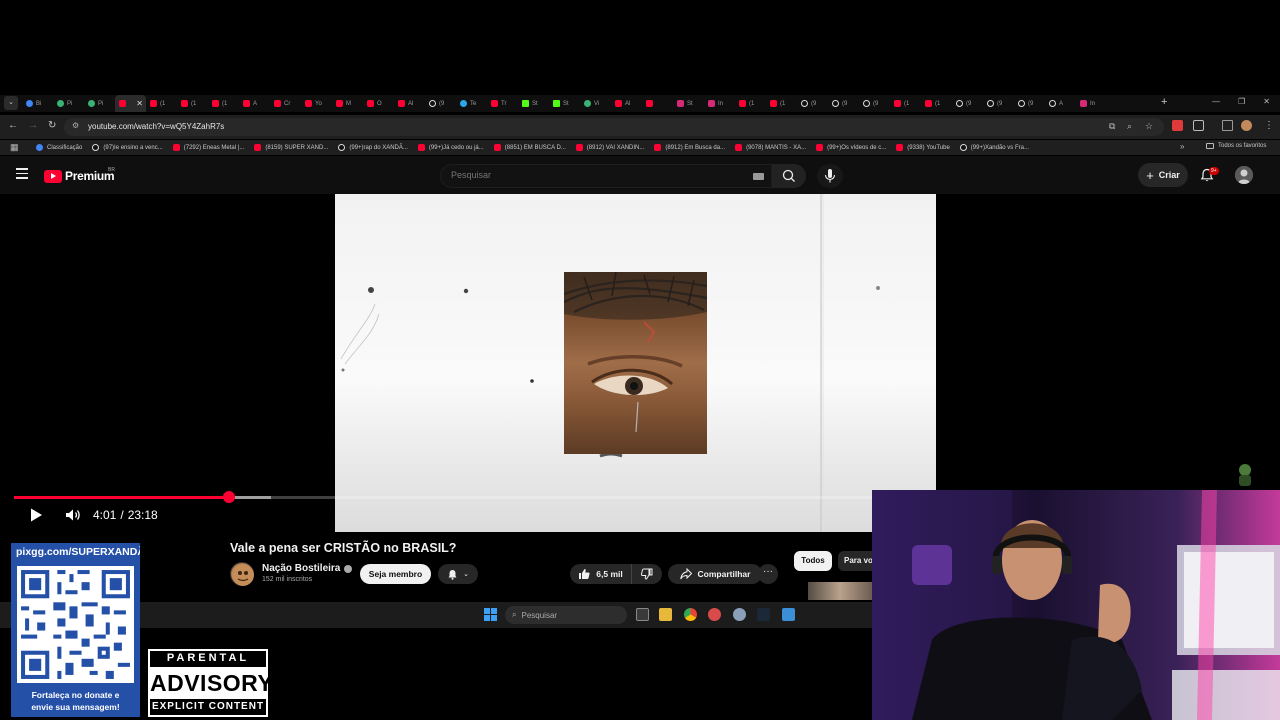  I want to click on browser-tab: Yo, so click(316, 103).